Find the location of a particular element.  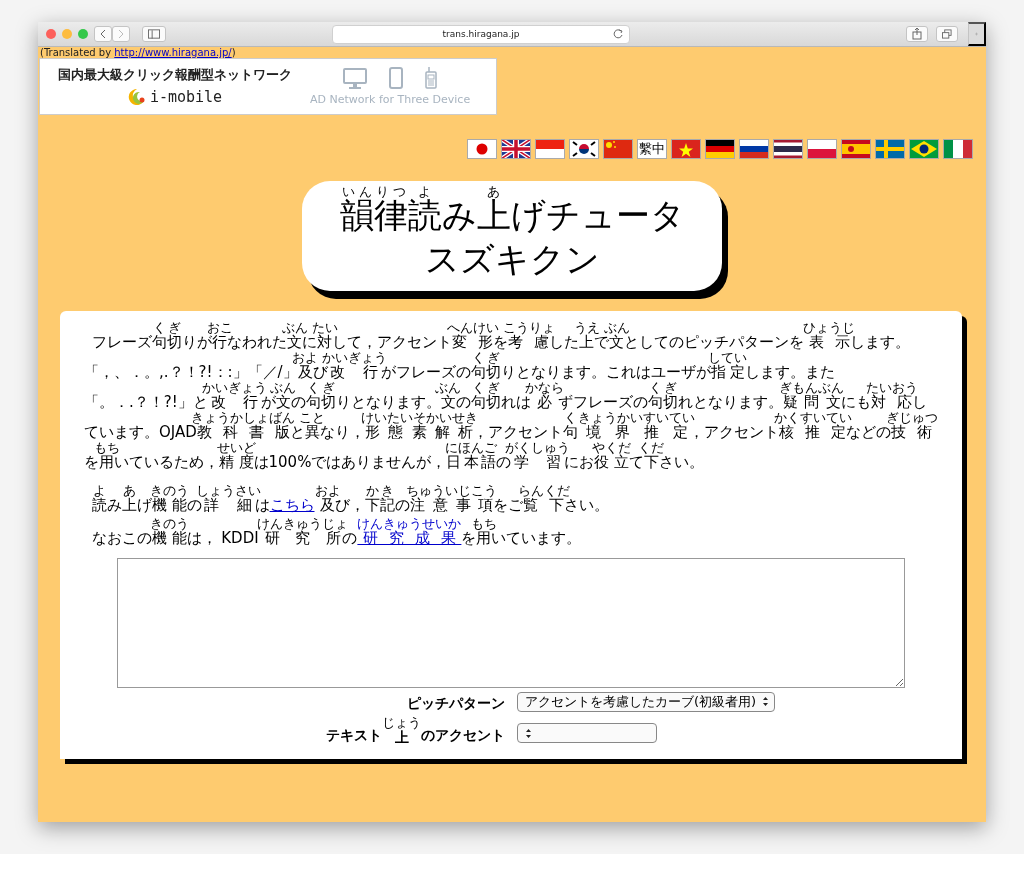

link: 研究成果 けんきゅうせいか is located at coordinates (409, 533).